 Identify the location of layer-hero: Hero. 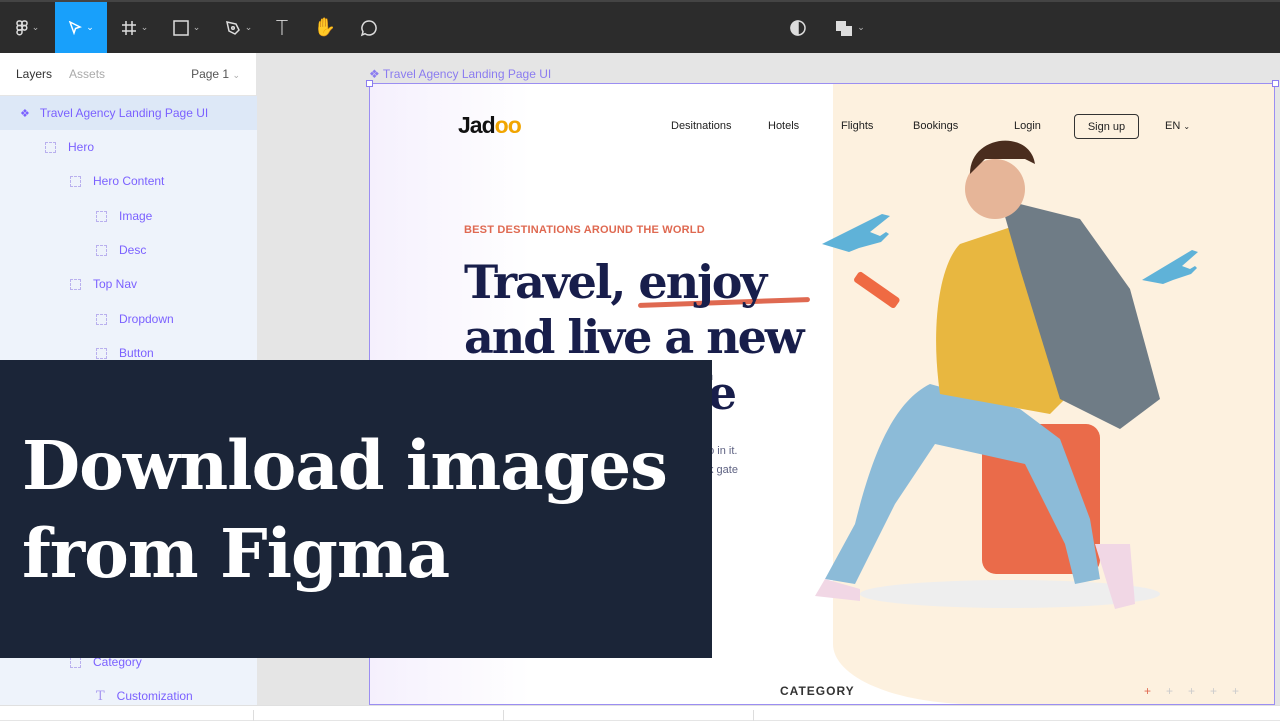
(128, 147).